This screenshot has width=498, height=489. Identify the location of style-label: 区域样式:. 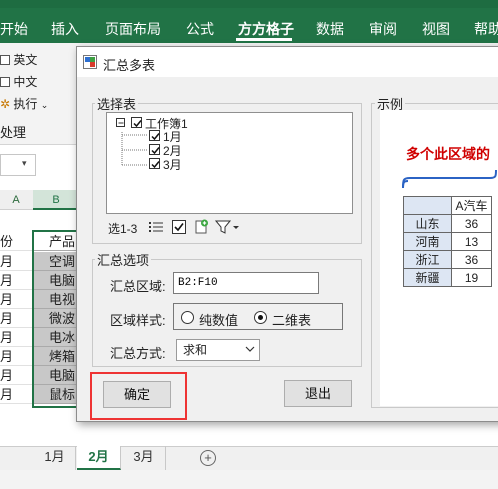
(138, 320).